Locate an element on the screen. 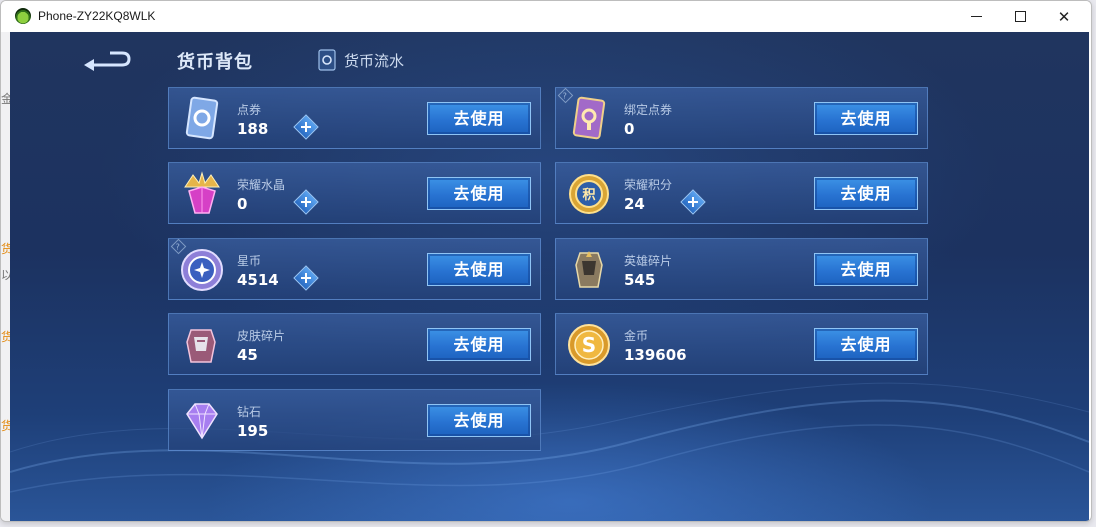 The width and height of the screenshot is (1096, 527). currency-card-diamond: 钻石 195 去使用 is located at coordinates (354, 420).